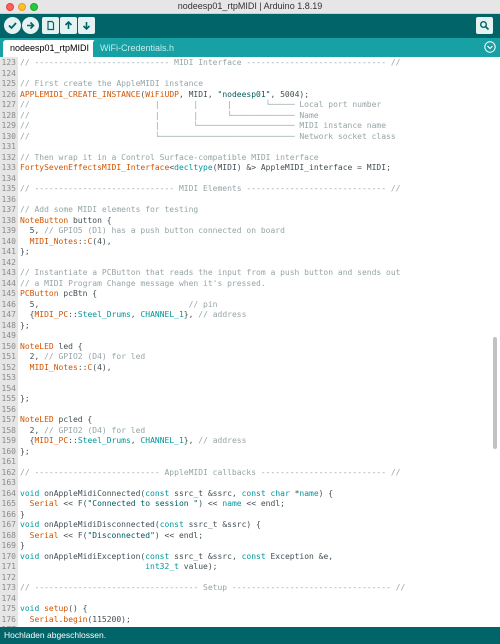 Image resolution: width=500 pixels, height=644 pixels. Describe the element at coordinates (50, 25) in the screenshot. I see `new-button` at that location.